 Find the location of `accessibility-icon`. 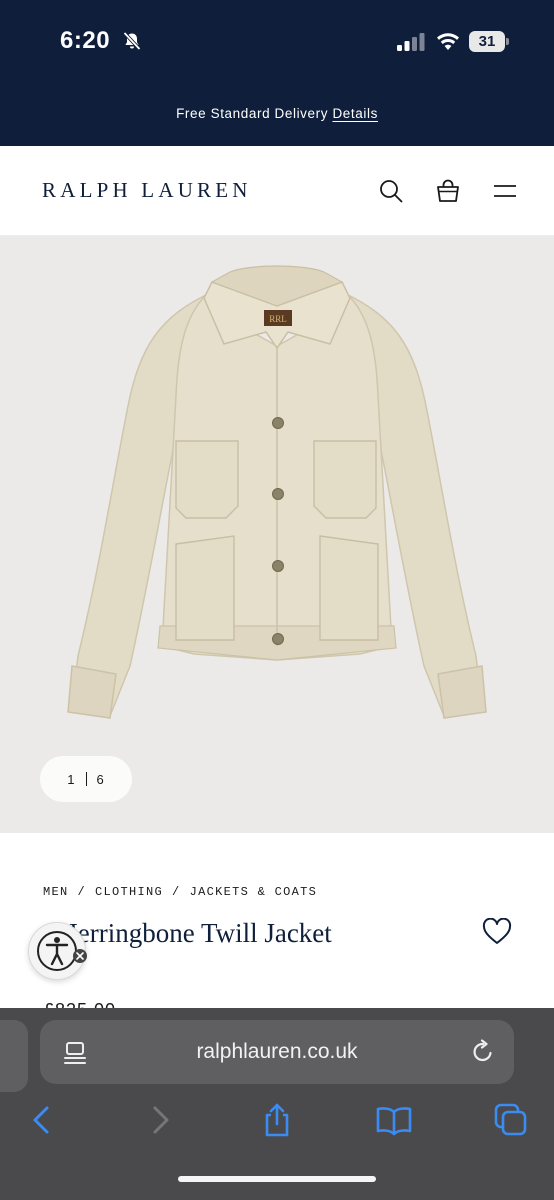

accessibility-icon is located at coordinates (62, 951).